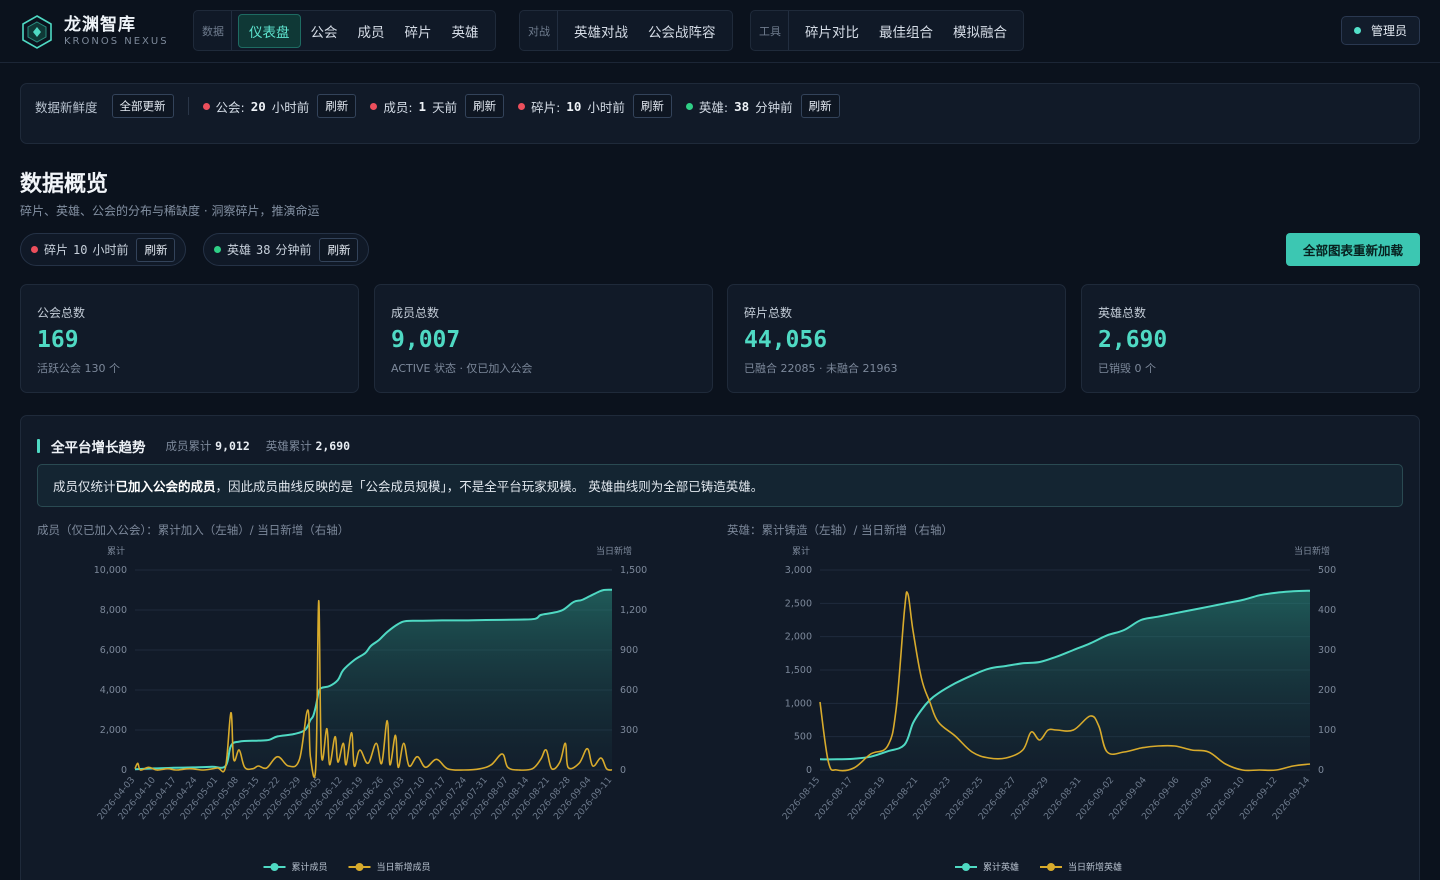 The width and height of the screenshot is (1440, 880). What do you see at coordinates (546, 107) in the screenshot?
I see `freshness-name: 碎片:` at bounding box center [546, 107].